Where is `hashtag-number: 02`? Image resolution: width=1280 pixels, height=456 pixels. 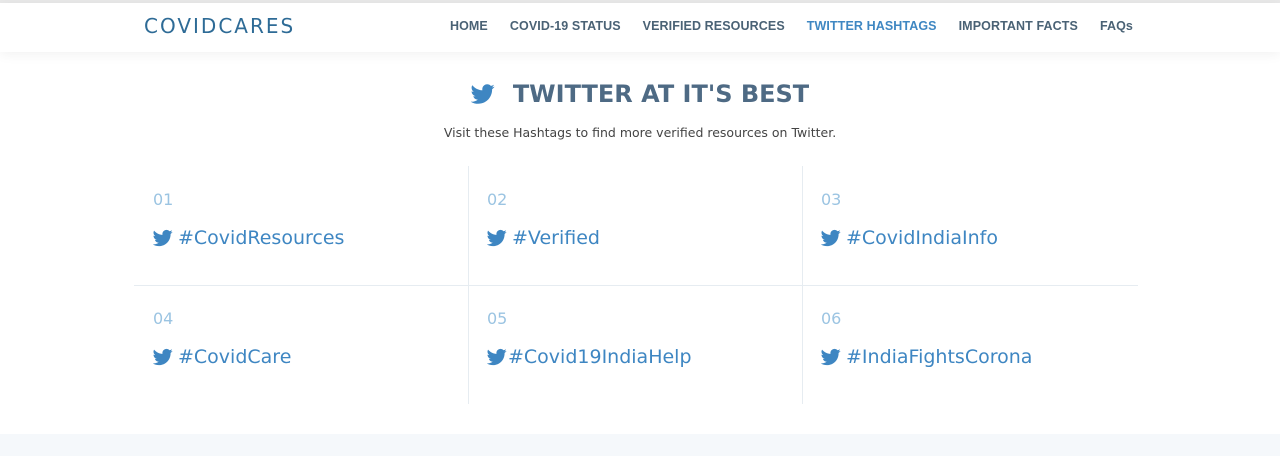 hashtag-number: 02 is located at coordinates (497, 199).